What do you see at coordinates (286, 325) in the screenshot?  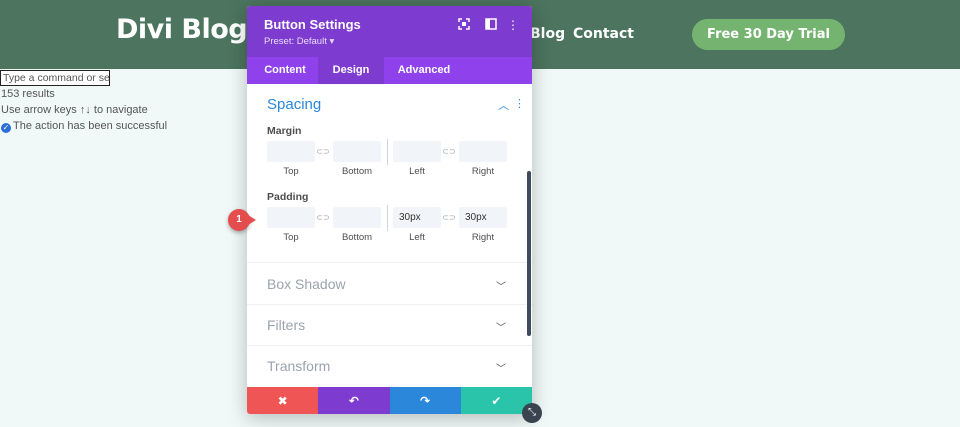 I see `filters-section: Filters` at bounding box center [286, 325].